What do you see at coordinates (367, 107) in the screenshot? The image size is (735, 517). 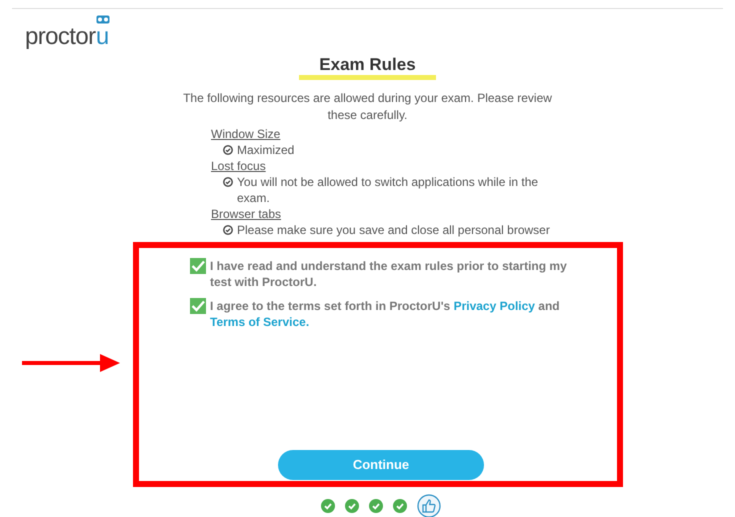 I see `intro-text: The following resources are allowed during your exam. Please review these carefully.` at bounding box center [367, 107].